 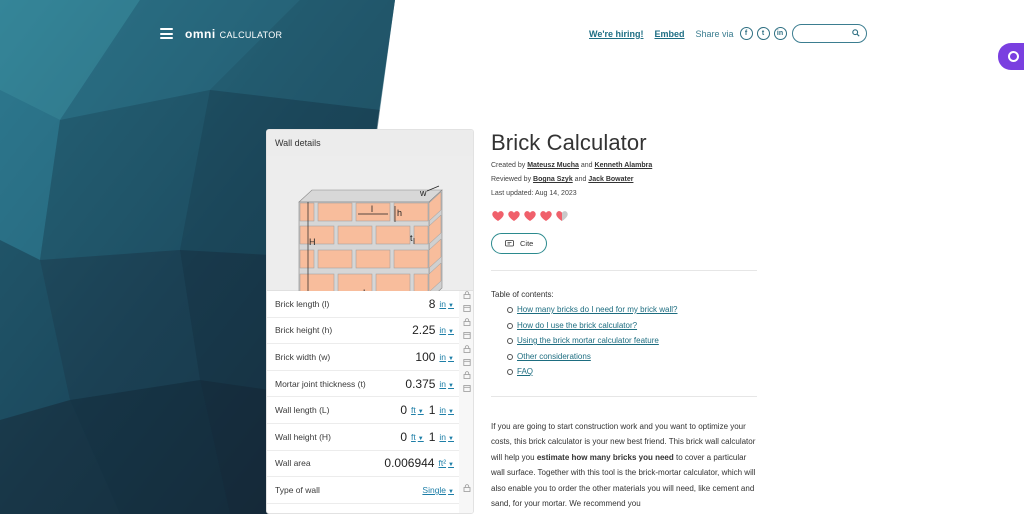 What do you see at coordinates (363, 437) in the screenshot?
I see `field-wall-height: Wall height (H) 0 ft ▼ 1 in ▼` at bounding box center [363, 437].